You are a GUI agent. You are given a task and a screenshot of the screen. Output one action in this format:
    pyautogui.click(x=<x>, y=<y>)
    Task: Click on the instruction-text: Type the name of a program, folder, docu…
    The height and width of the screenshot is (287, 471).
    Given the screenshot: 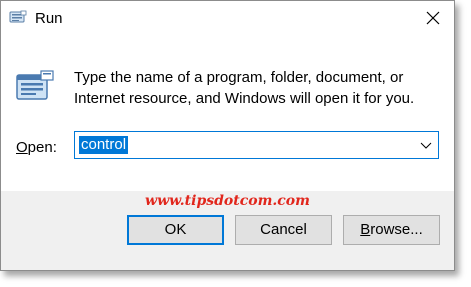 What is the action you would take?
    pyautogui.click(x=244, y=88)
    